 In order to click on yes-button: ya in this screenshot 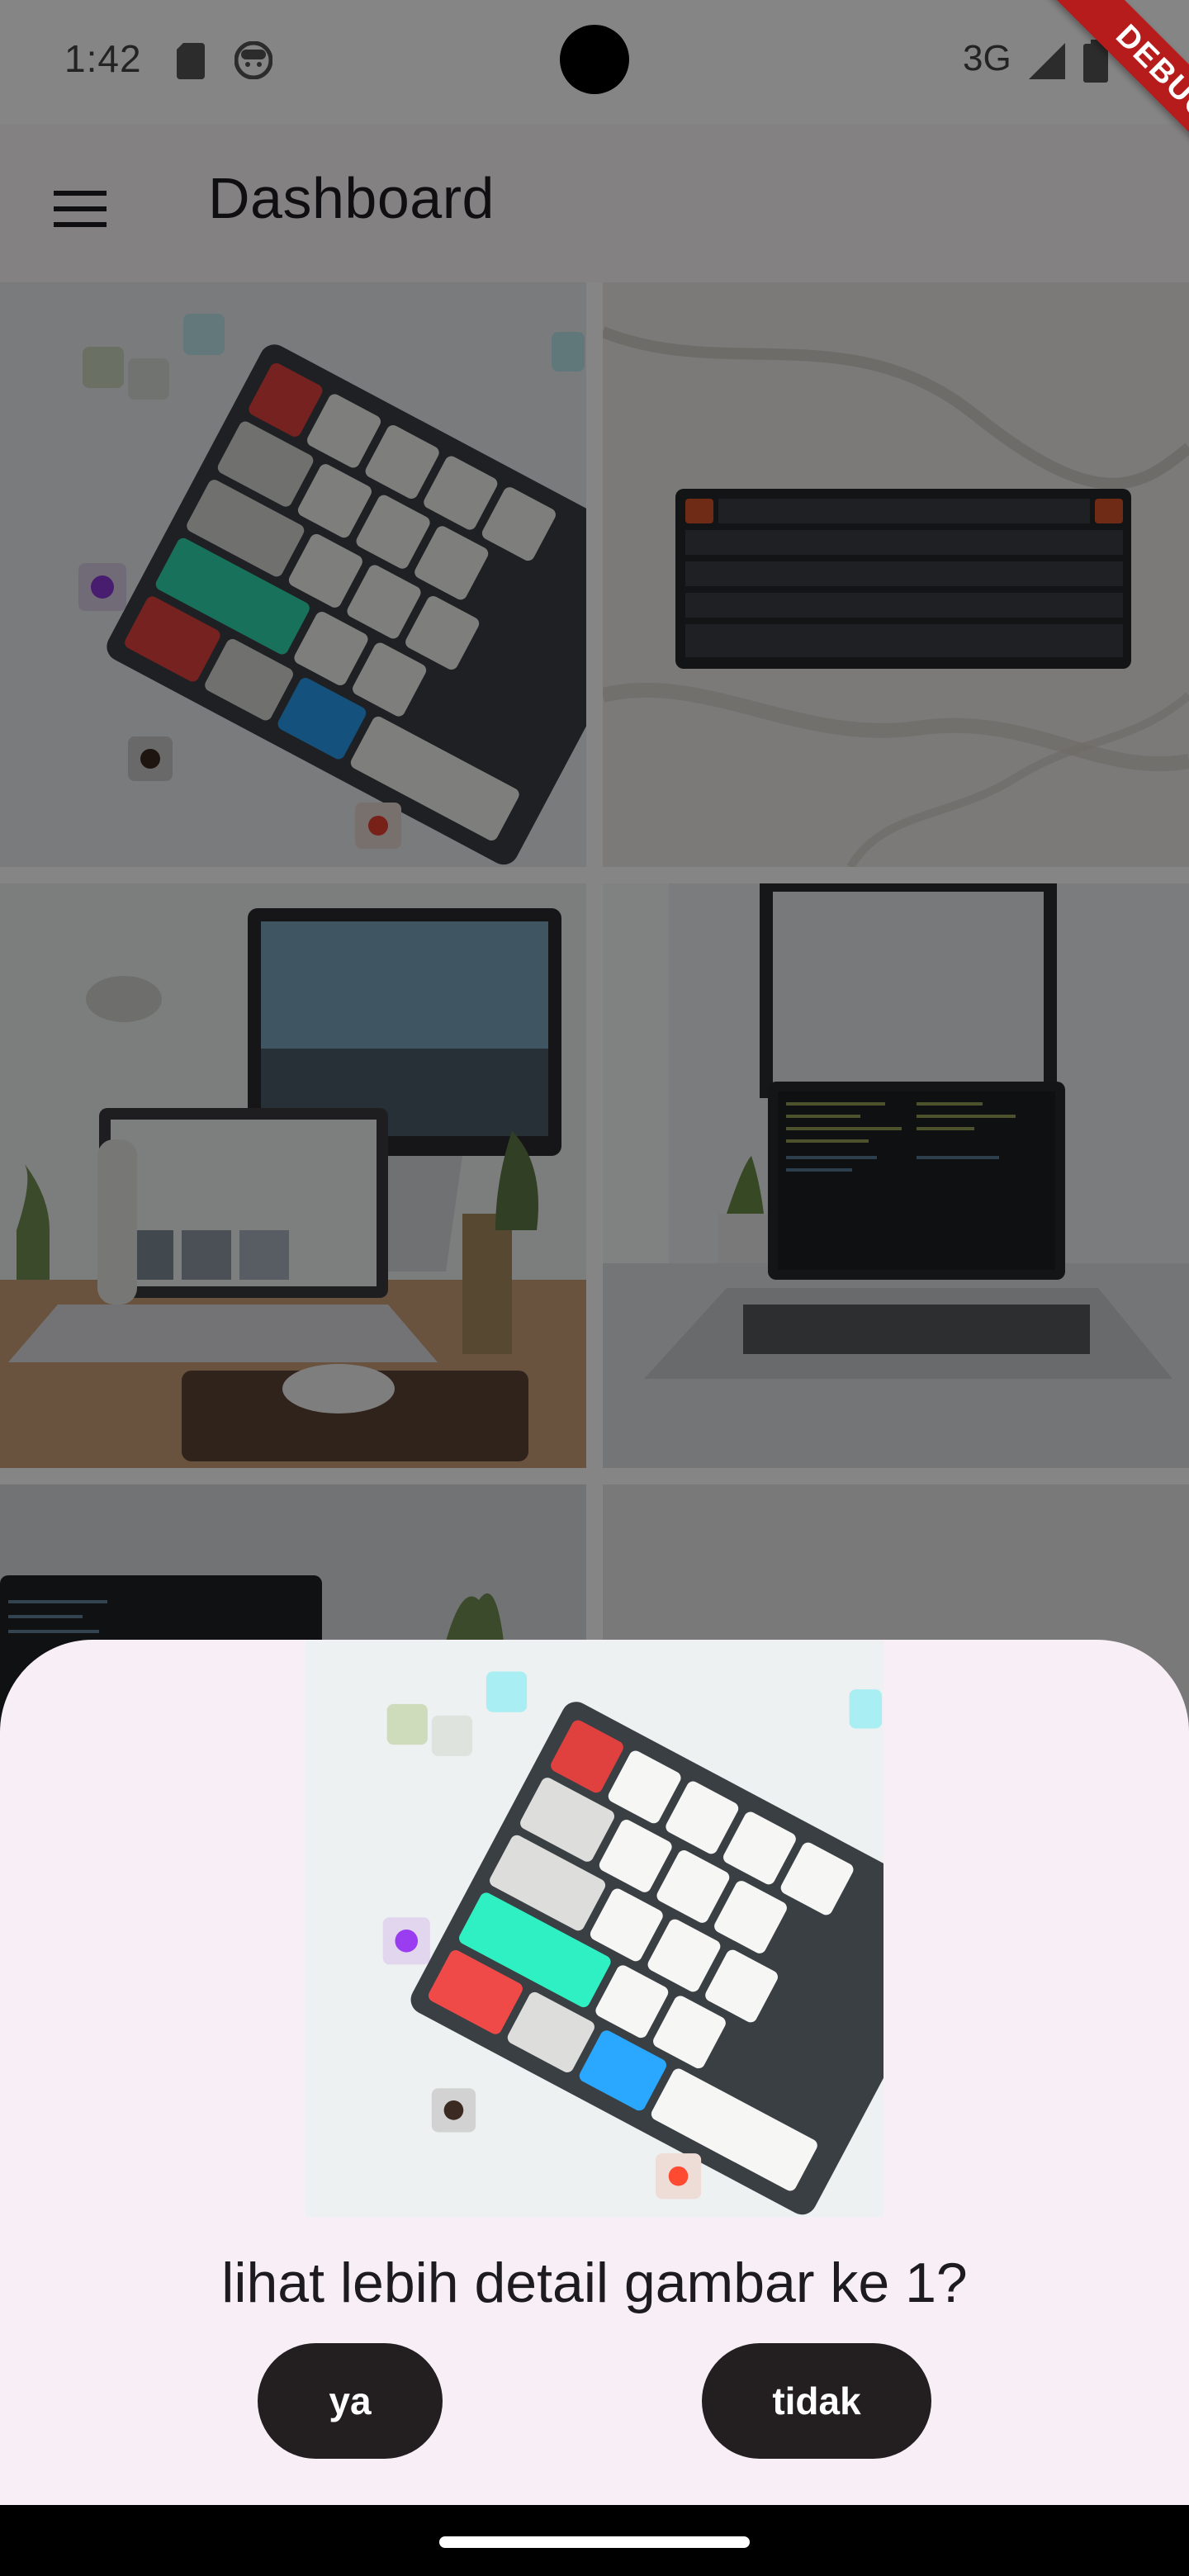, I will do `click(350, 2401)`.